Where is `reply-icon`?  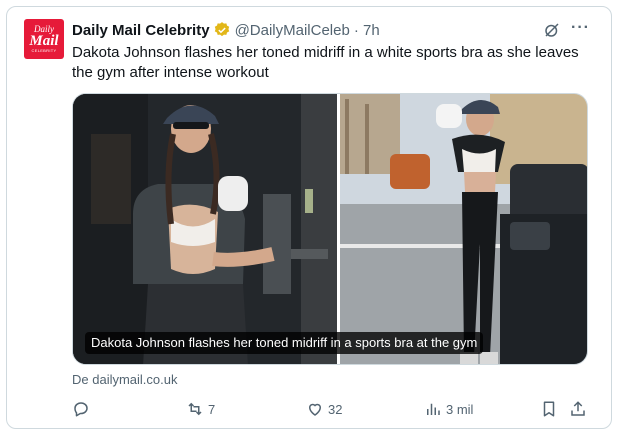
reply-icon is located at coordinates (81, 409).